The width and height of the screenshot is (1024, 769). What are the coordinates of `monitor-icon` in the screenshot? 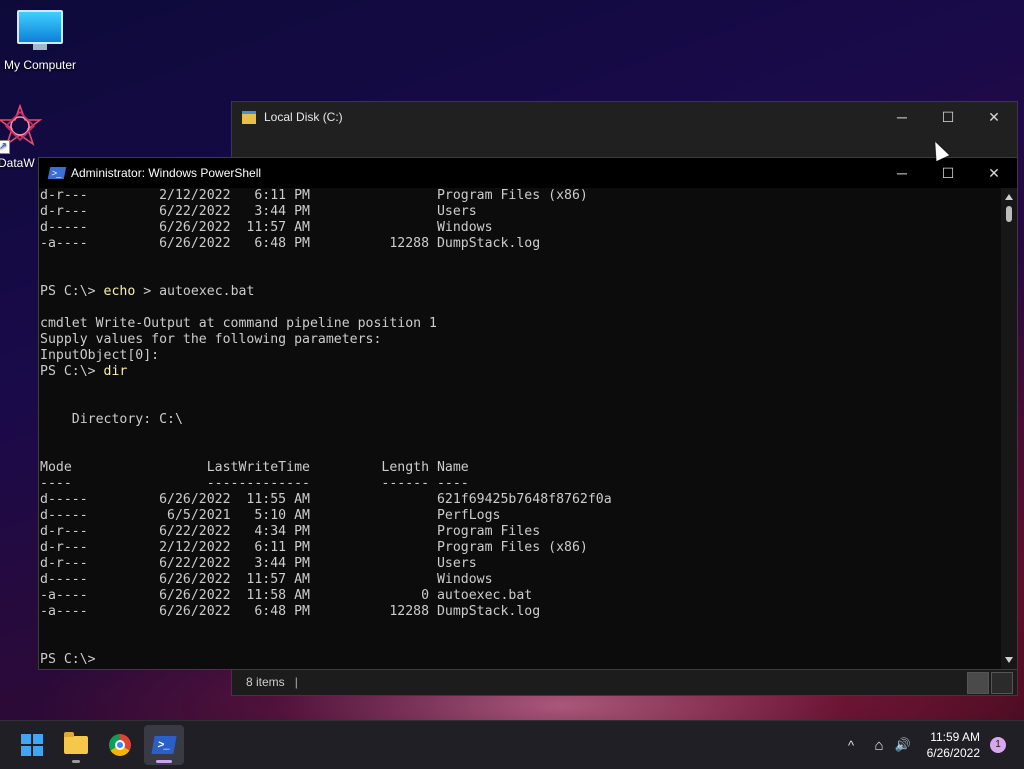 It's located at (40, 30).